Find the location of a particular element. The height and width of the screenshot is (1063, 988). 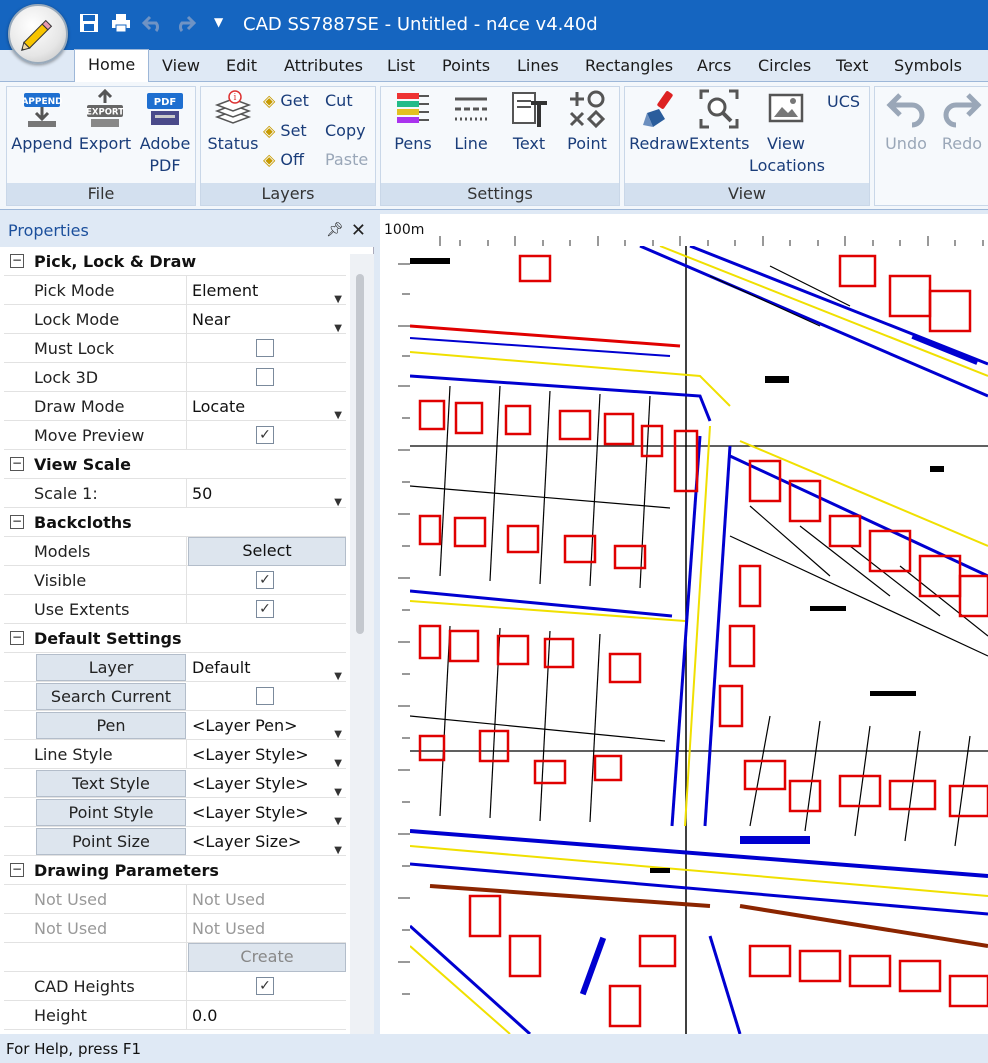

property-must-lock: Must Lock is located at coordinates (175, 348).